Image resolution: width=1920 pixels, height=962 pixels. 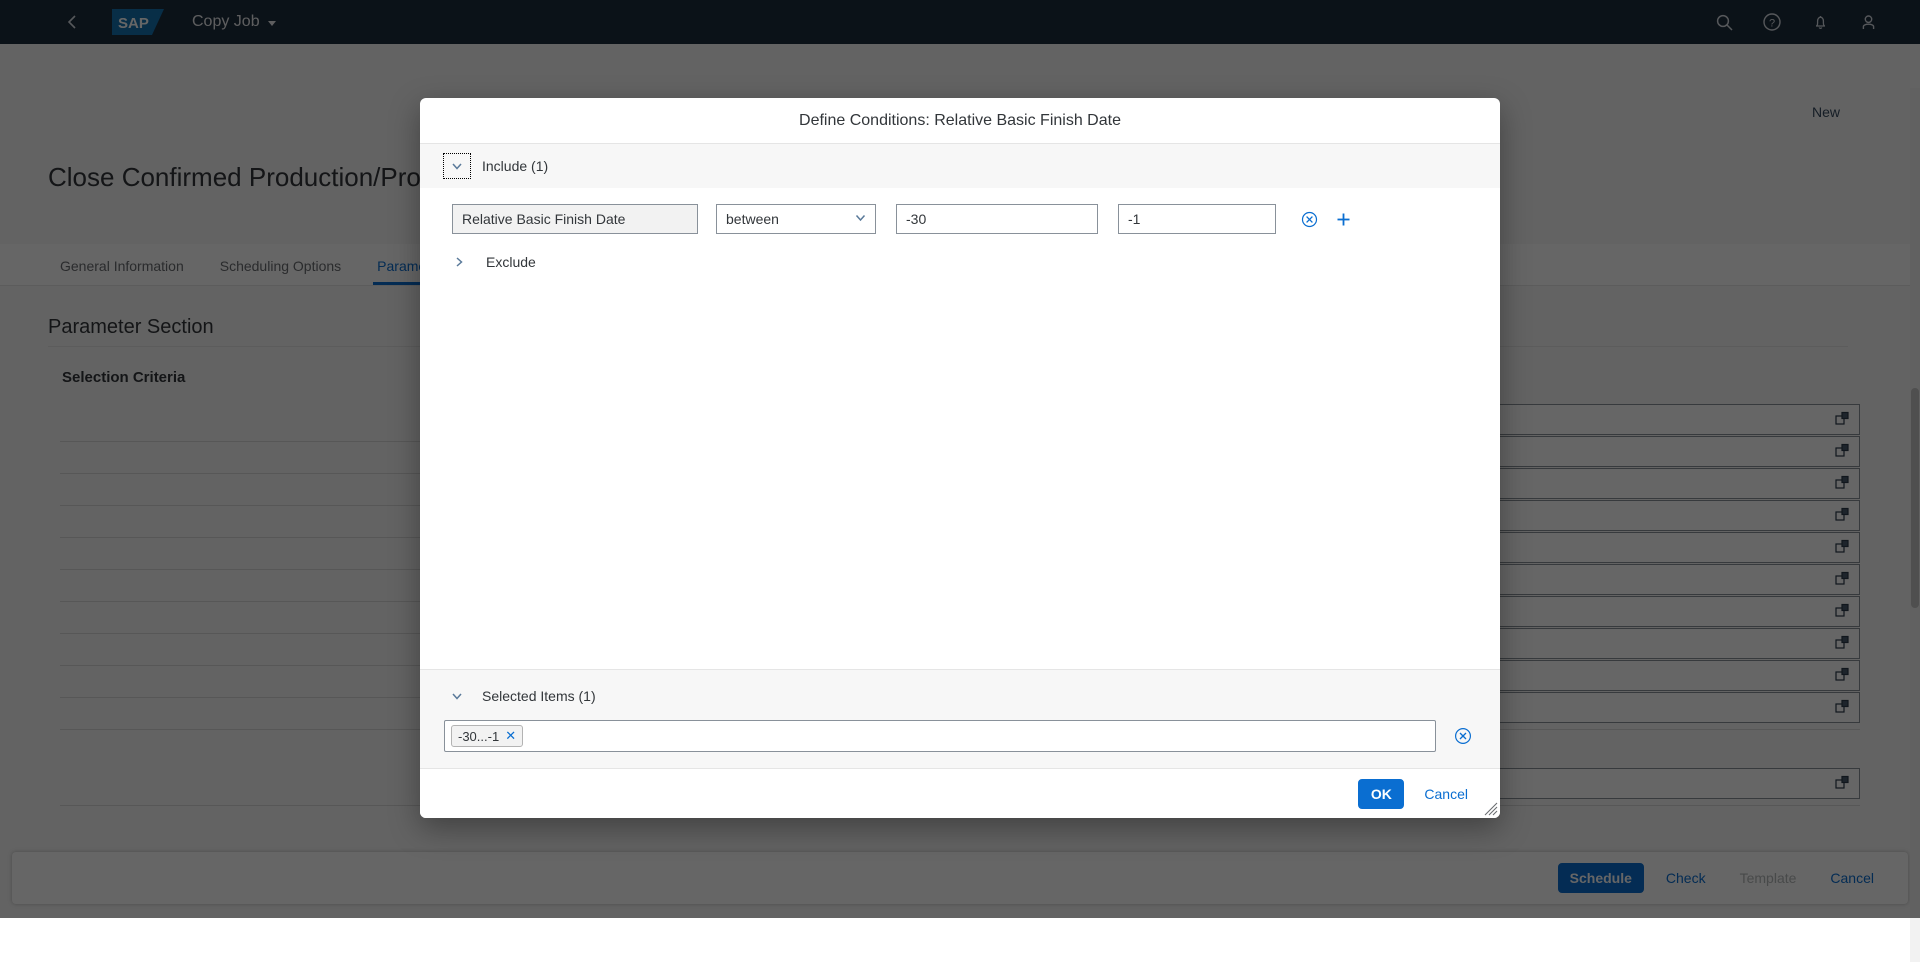 What do you see at coordinates (459, 262) in the screenshot?
I see `exclude-expander-chevron-right-icon` at bounding box center [459, 262].